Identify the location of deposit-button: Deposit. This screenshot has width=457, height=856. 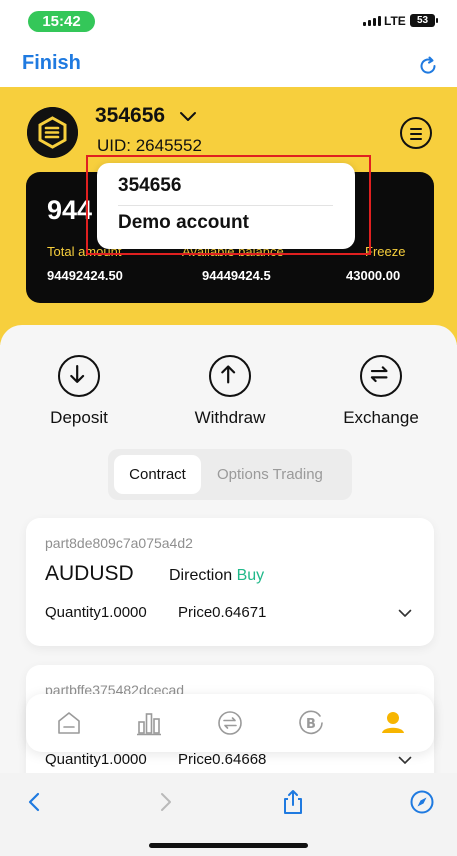
(79, 391).